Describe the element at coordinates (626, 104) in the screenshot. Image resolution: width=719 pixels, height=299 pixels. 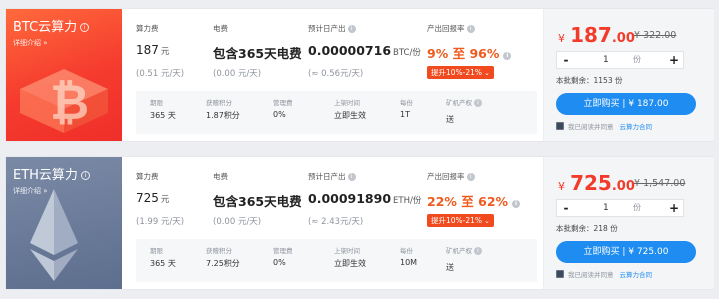
I see `buy-now-button: 立即购买 | ¥ 187.00` at that location.